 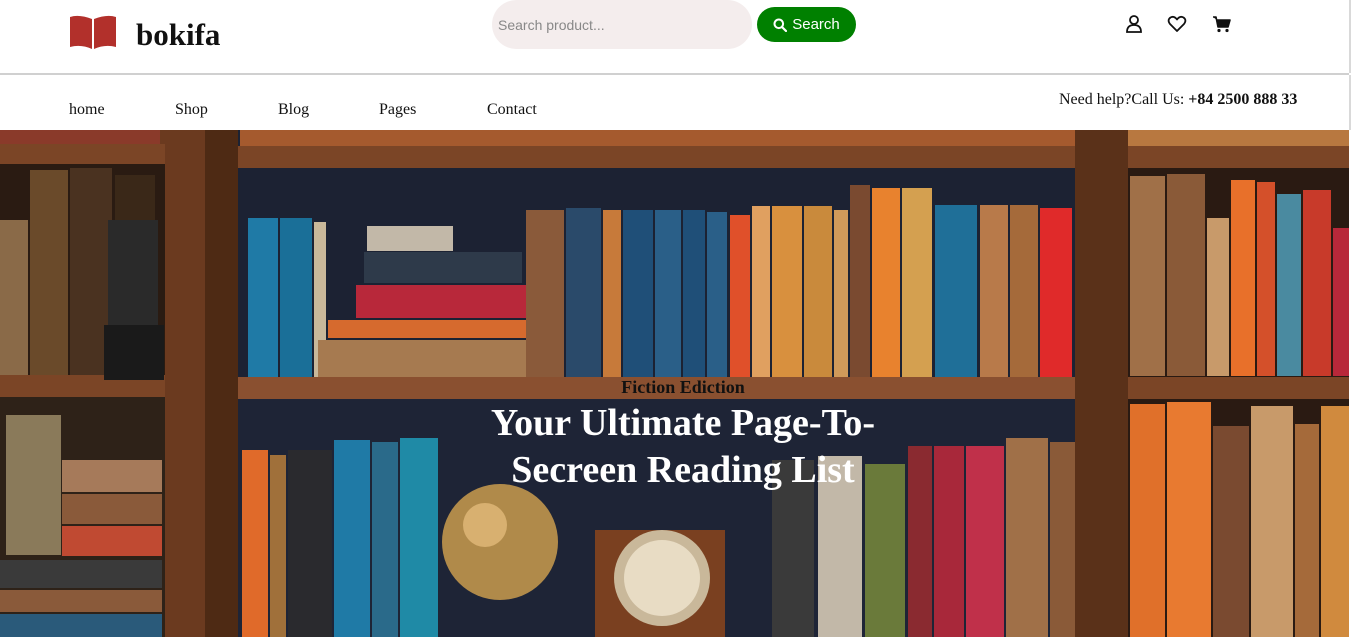 What do you see at coordinates (780, 25) in the screenshot?
I see `search-icon` at bounding box center [780, 25].